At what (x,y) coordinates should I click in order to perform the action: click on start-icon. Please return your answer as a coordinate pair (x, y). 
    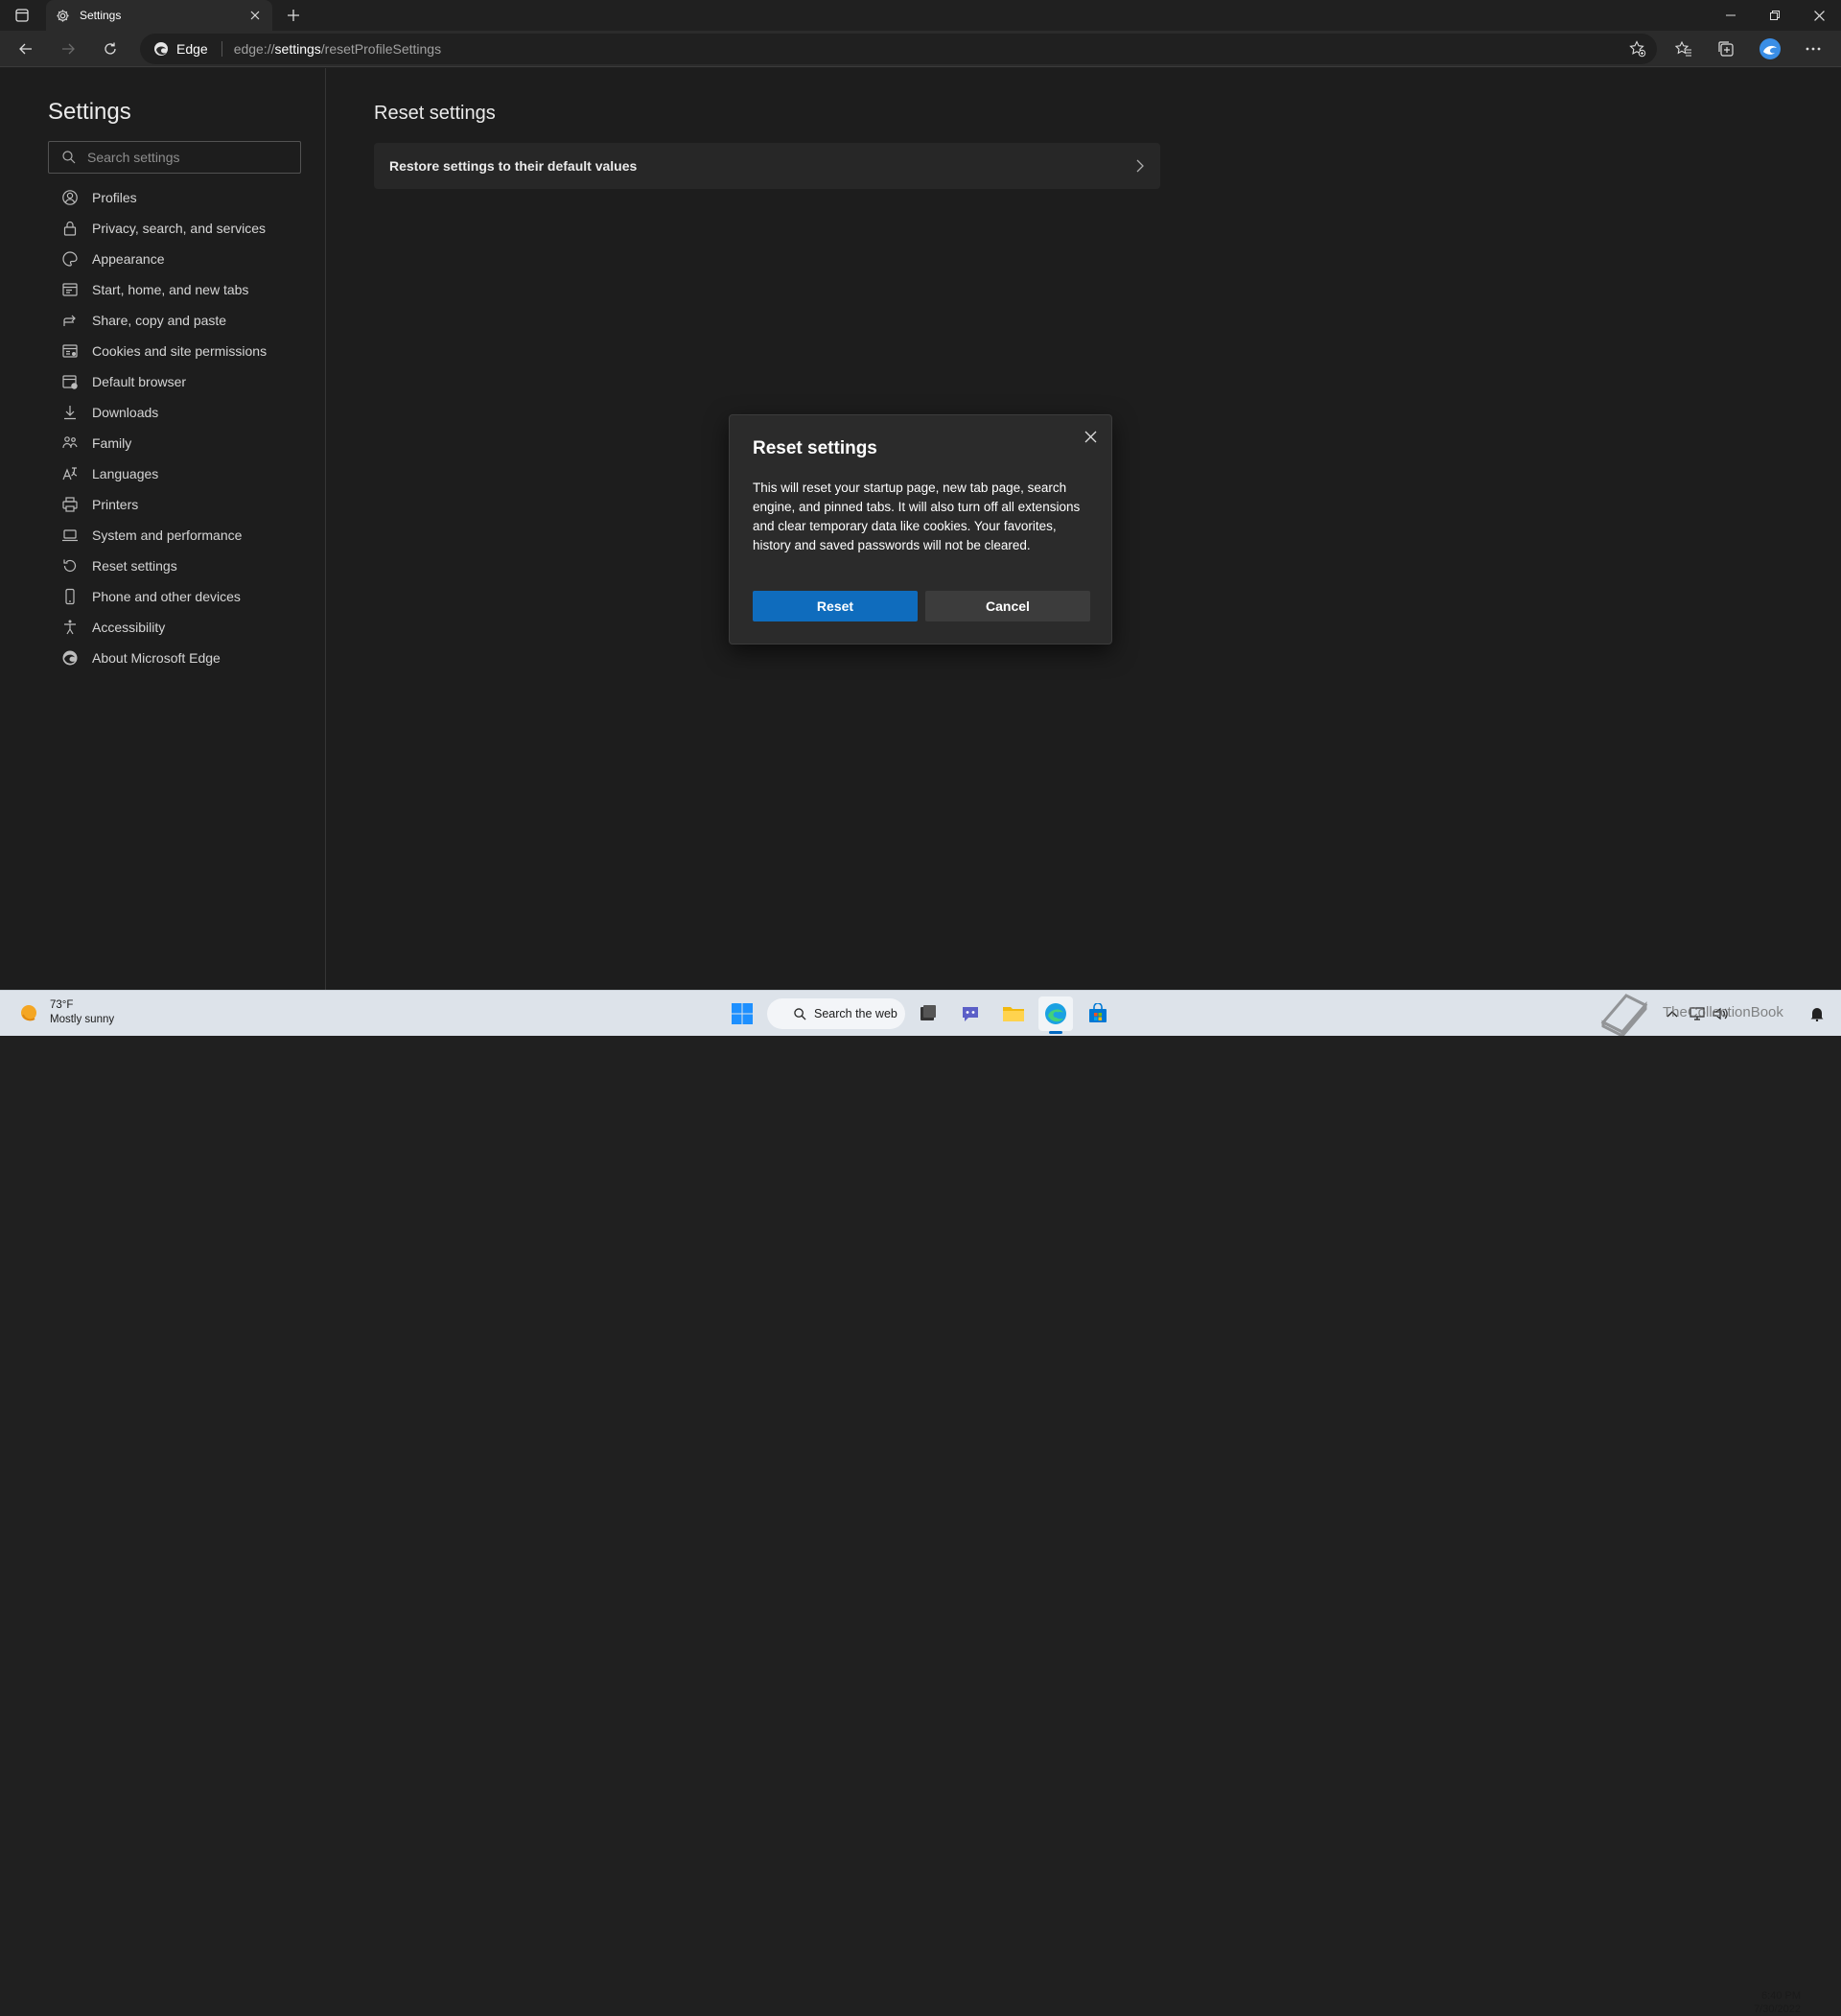
    Looking at the image, I should click on (742, 1013).